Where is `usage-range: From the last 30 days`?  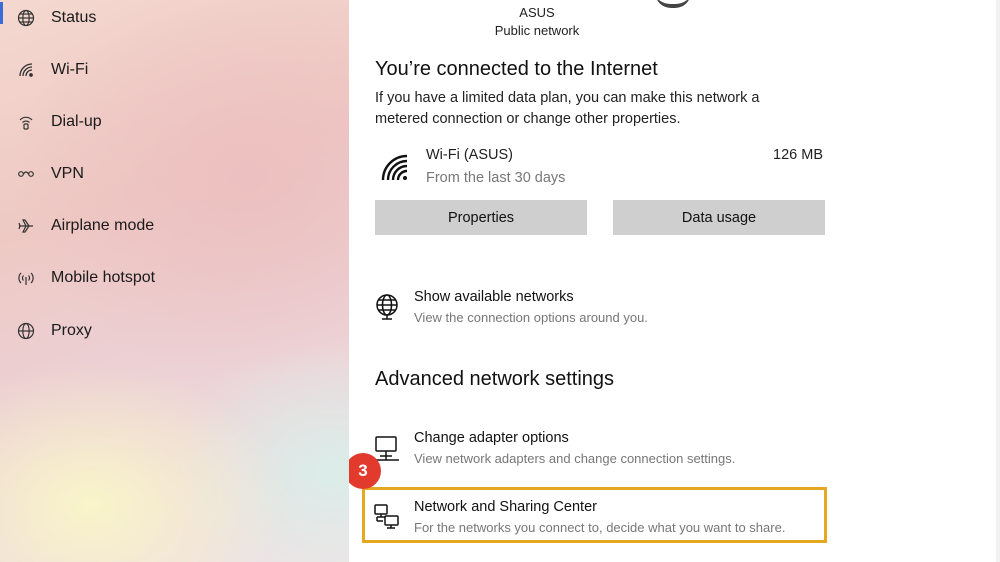 usage-range: From the last 30 days is located at coordinates (496, 178).